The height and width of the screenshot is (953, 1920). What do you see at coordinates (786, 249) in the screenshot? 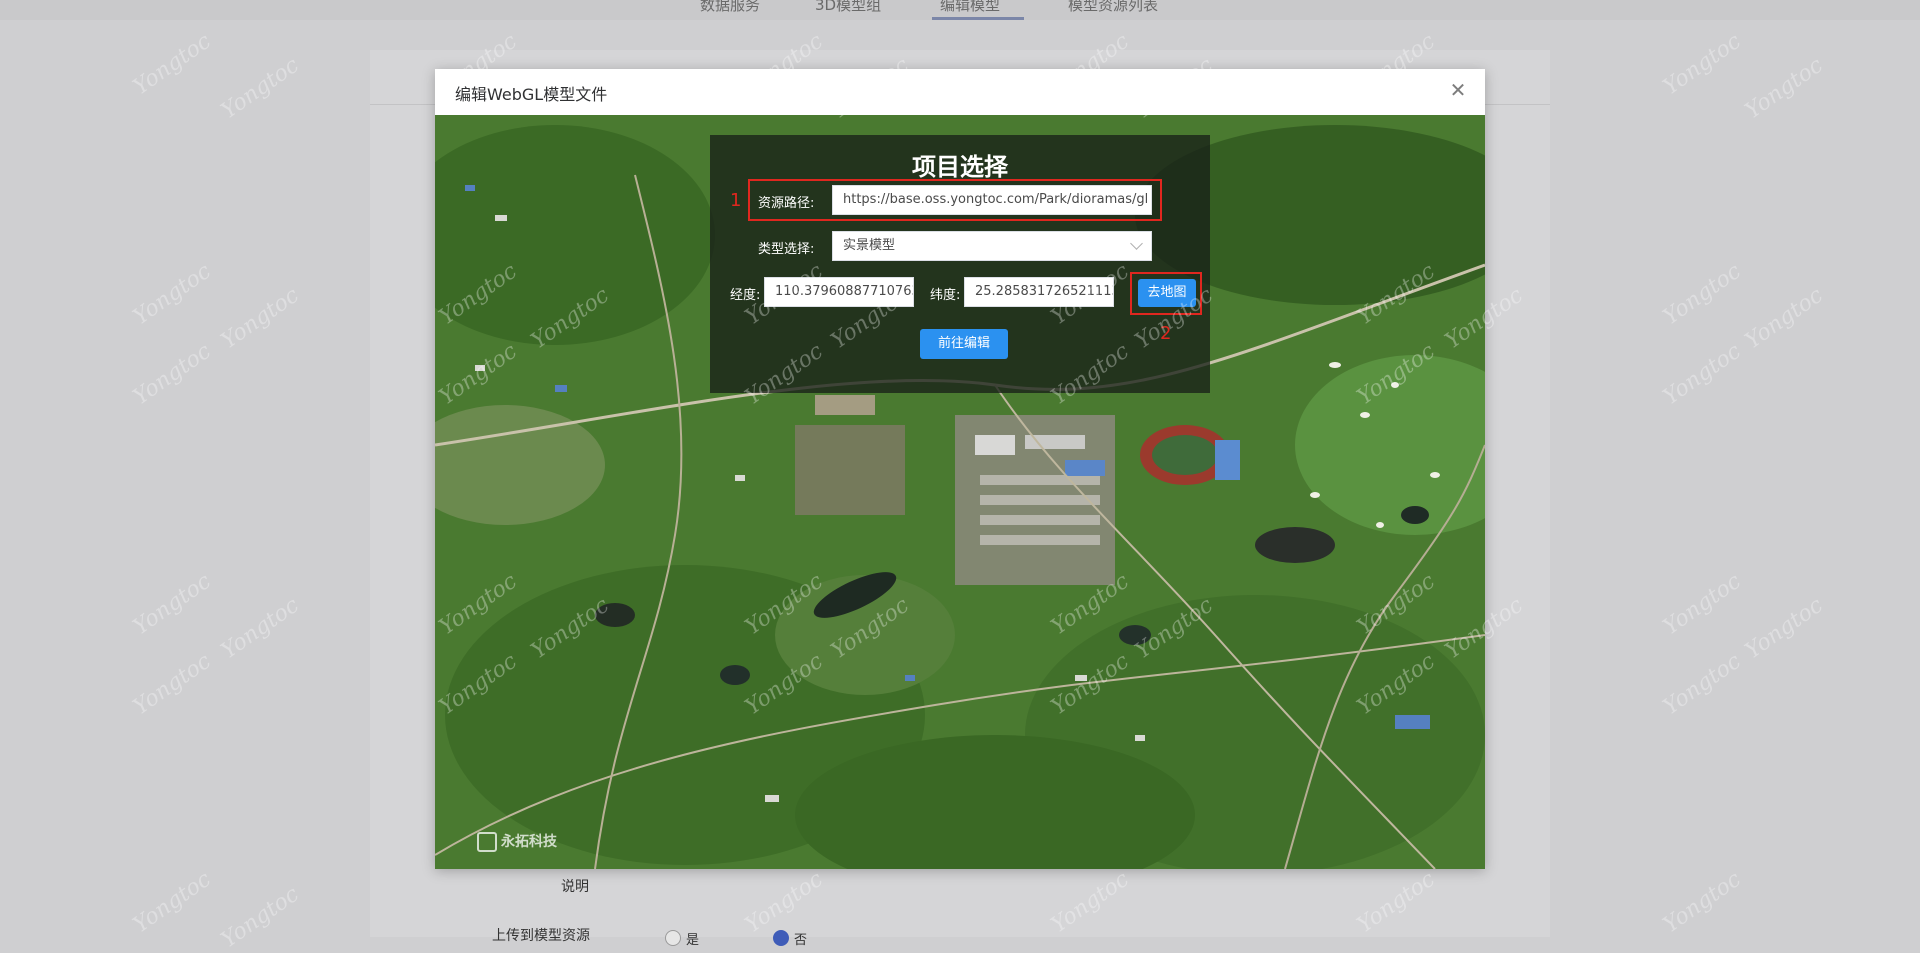
I see `type-select-label: 类型选择:` at bounding box center [786, 249].